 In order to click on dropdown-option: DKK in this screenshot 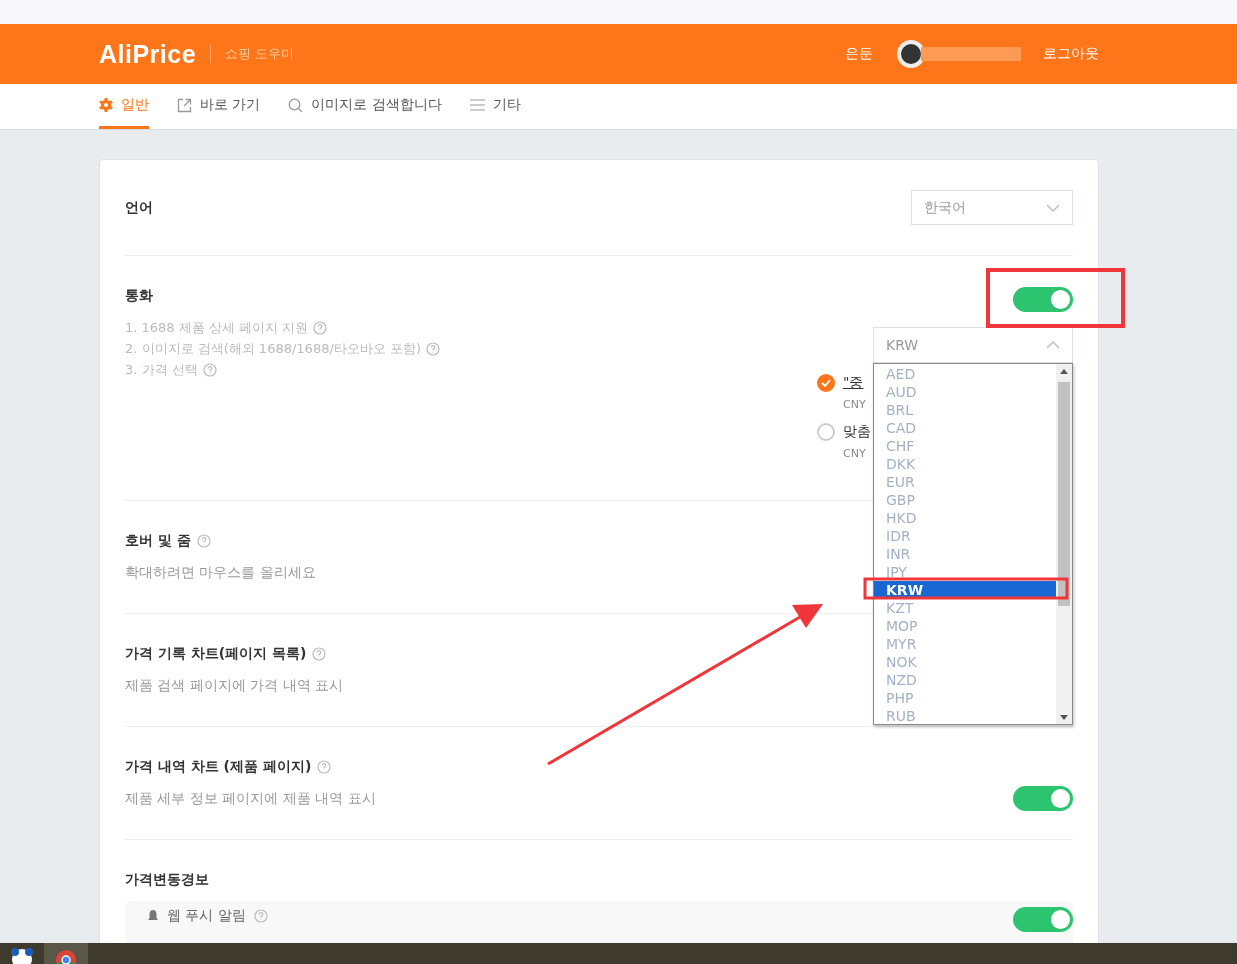, I will do `click(965, 464)`.